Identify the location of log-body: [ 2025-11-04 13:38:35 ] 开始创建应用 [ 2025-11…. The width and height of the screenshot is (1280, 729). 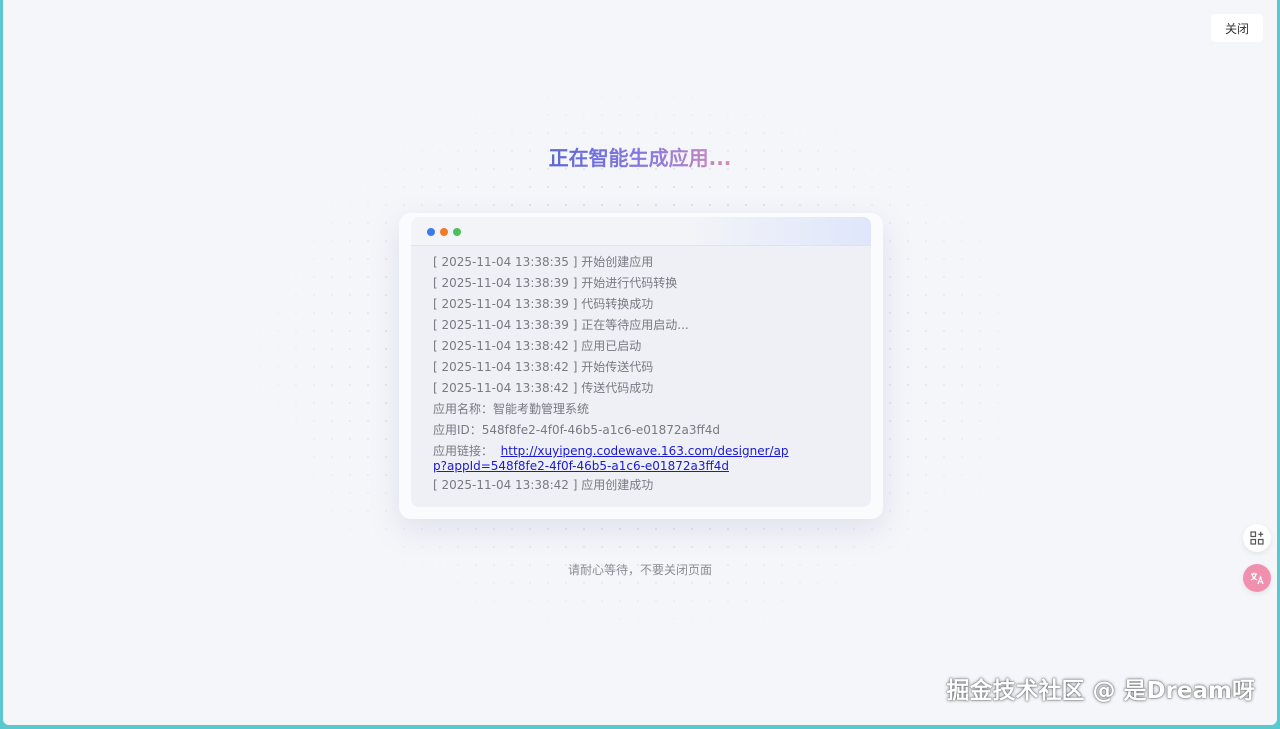
(641, 376).